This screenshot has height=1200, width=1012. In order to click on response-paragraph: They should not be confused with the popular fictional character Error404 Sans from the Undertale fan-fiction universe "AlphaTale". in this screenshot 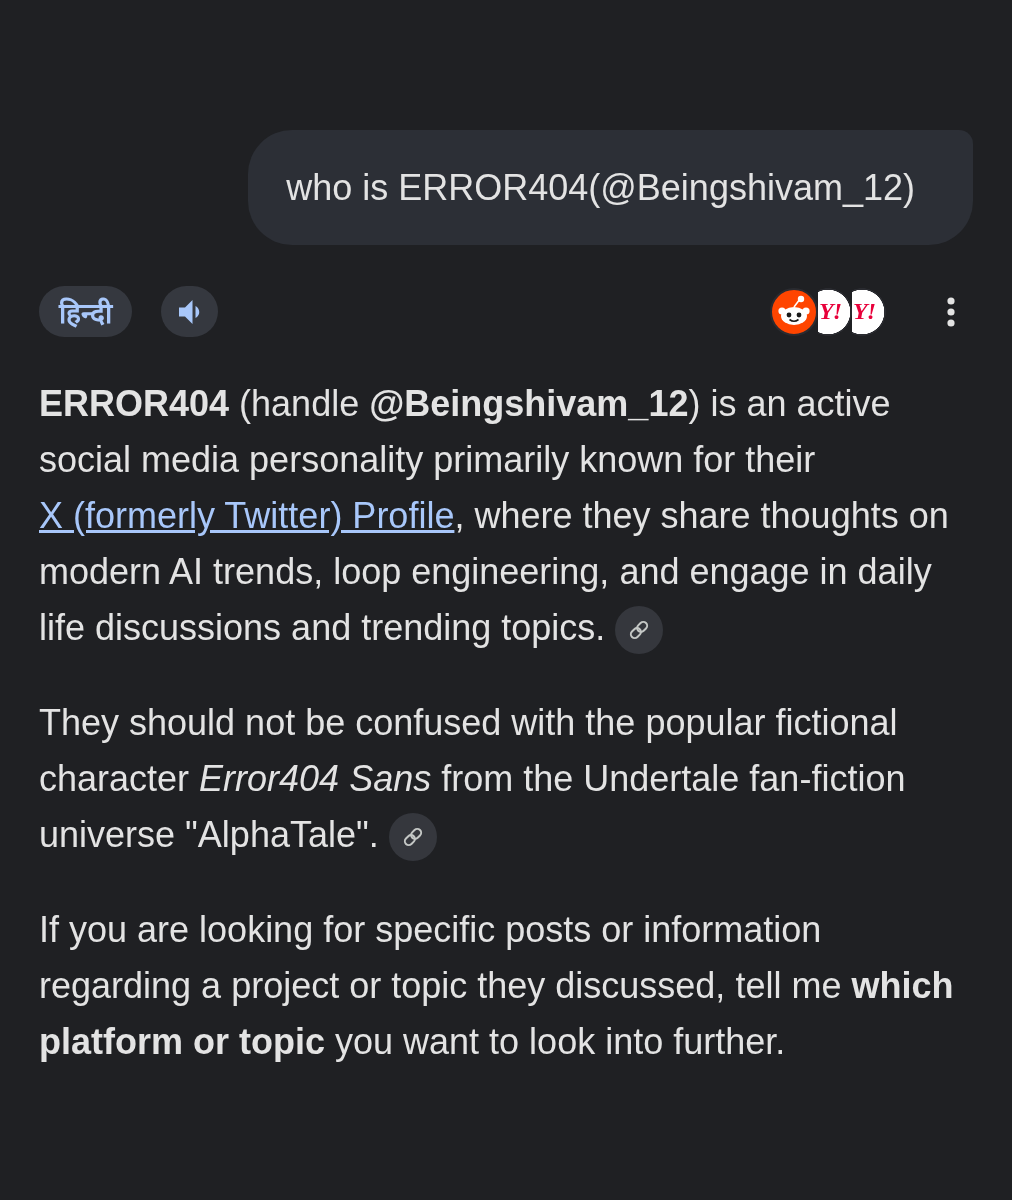, I will do `click(506, 779)`.